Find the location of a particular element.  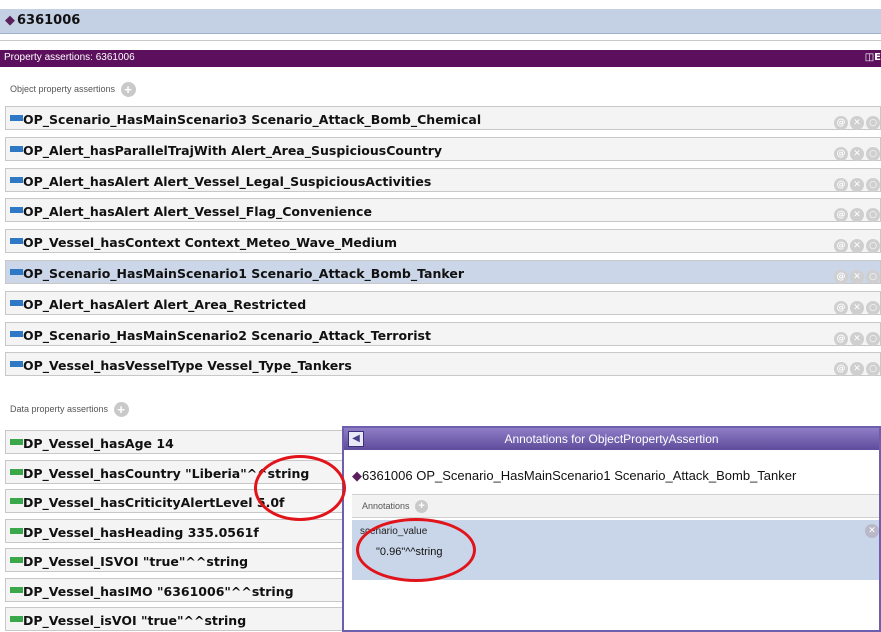

delete-annotation-icon: ✕ is located at coordinates (872, 531).